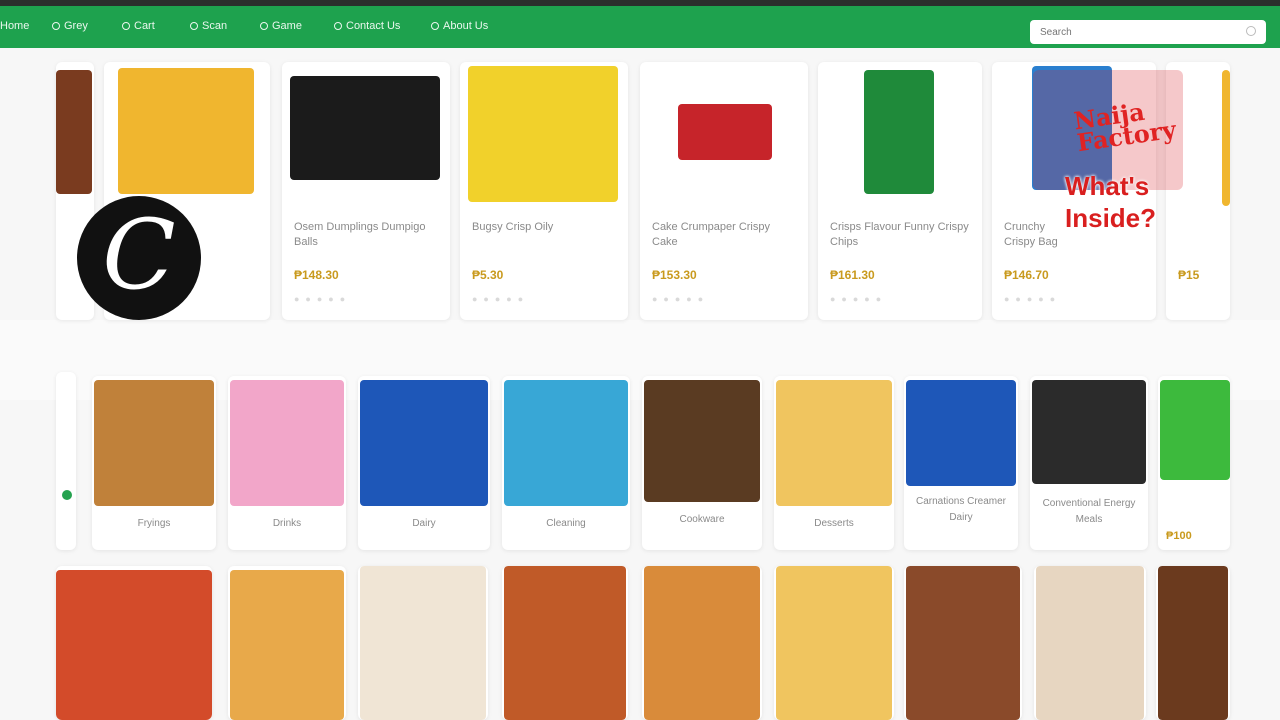  I want to click on category-label: Desserts, so click(834, 523).